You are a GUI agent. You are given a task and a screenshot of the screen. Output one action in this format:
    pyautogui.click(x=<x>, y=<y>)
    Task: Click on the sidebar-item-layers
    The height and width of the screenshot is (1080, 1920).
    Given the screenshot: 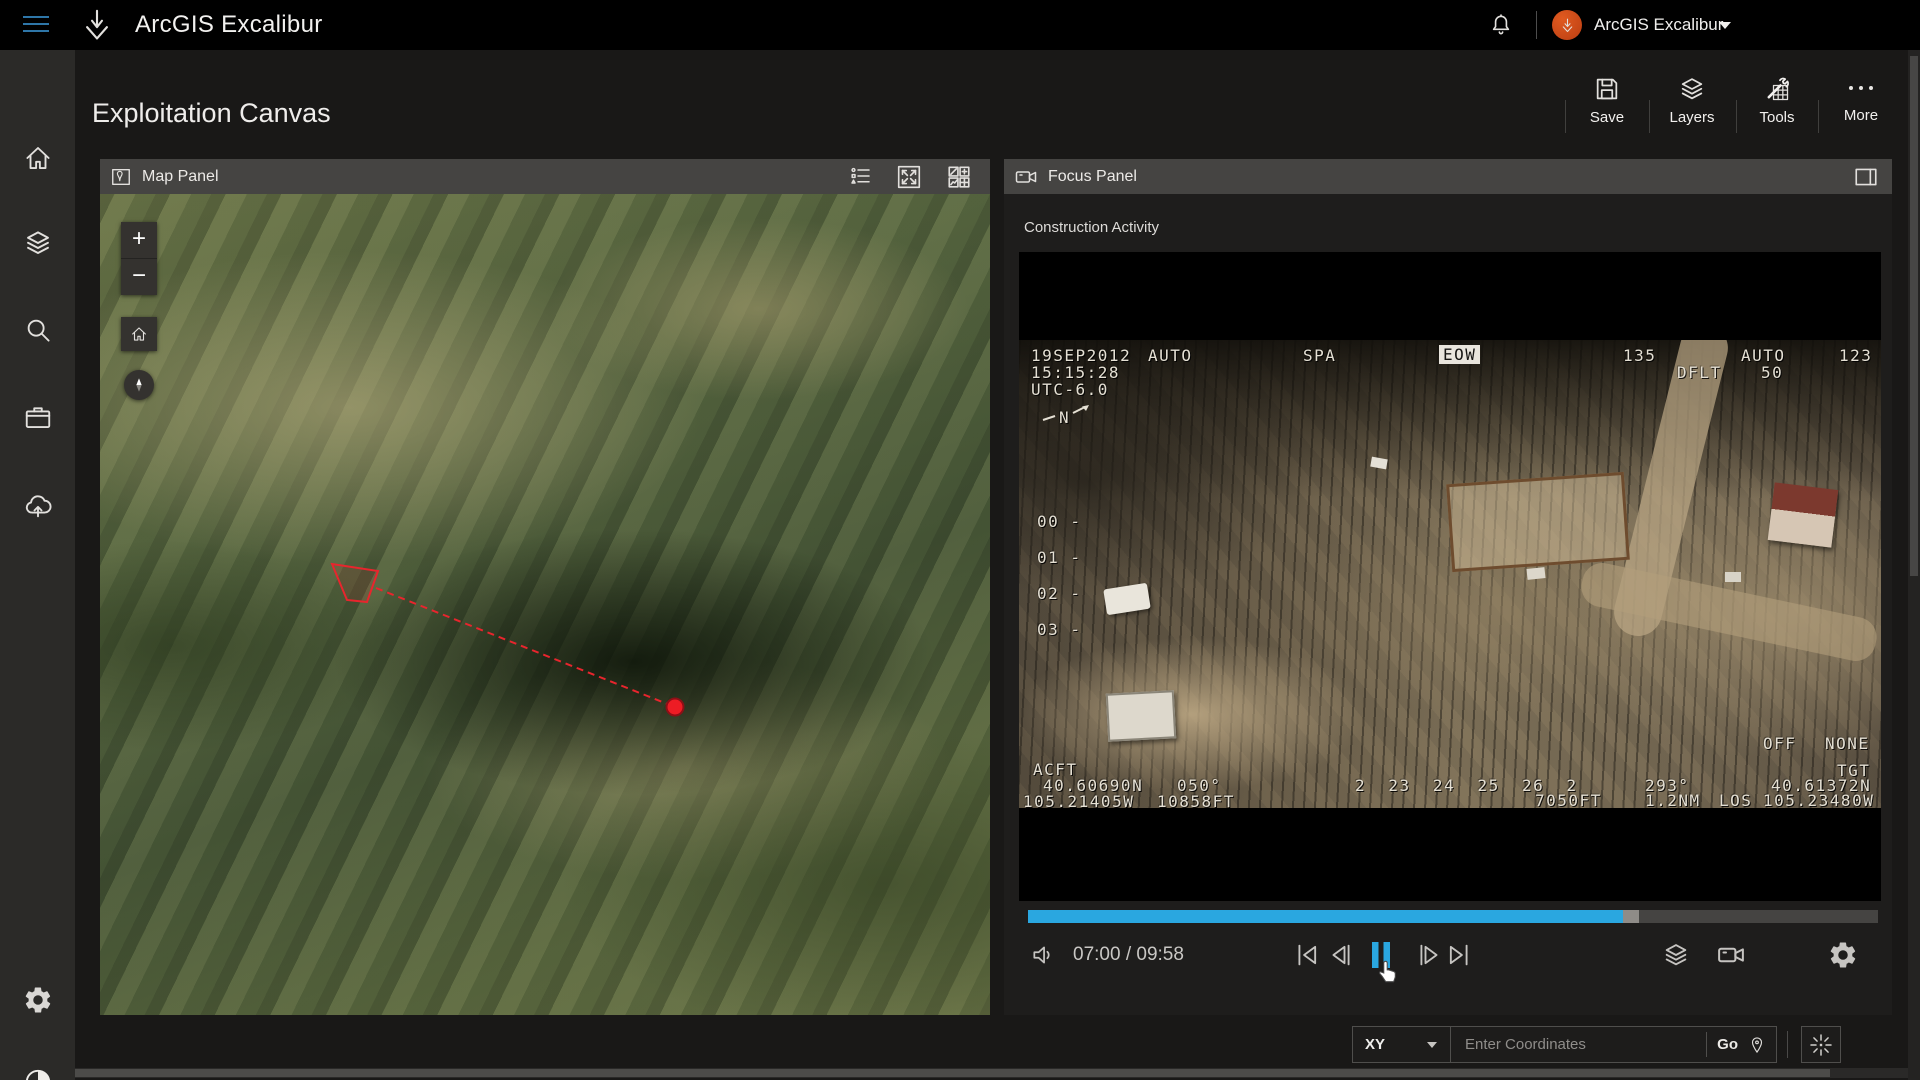 What is the action you would take?
    pyautogui.click(x=38, y=243)
    